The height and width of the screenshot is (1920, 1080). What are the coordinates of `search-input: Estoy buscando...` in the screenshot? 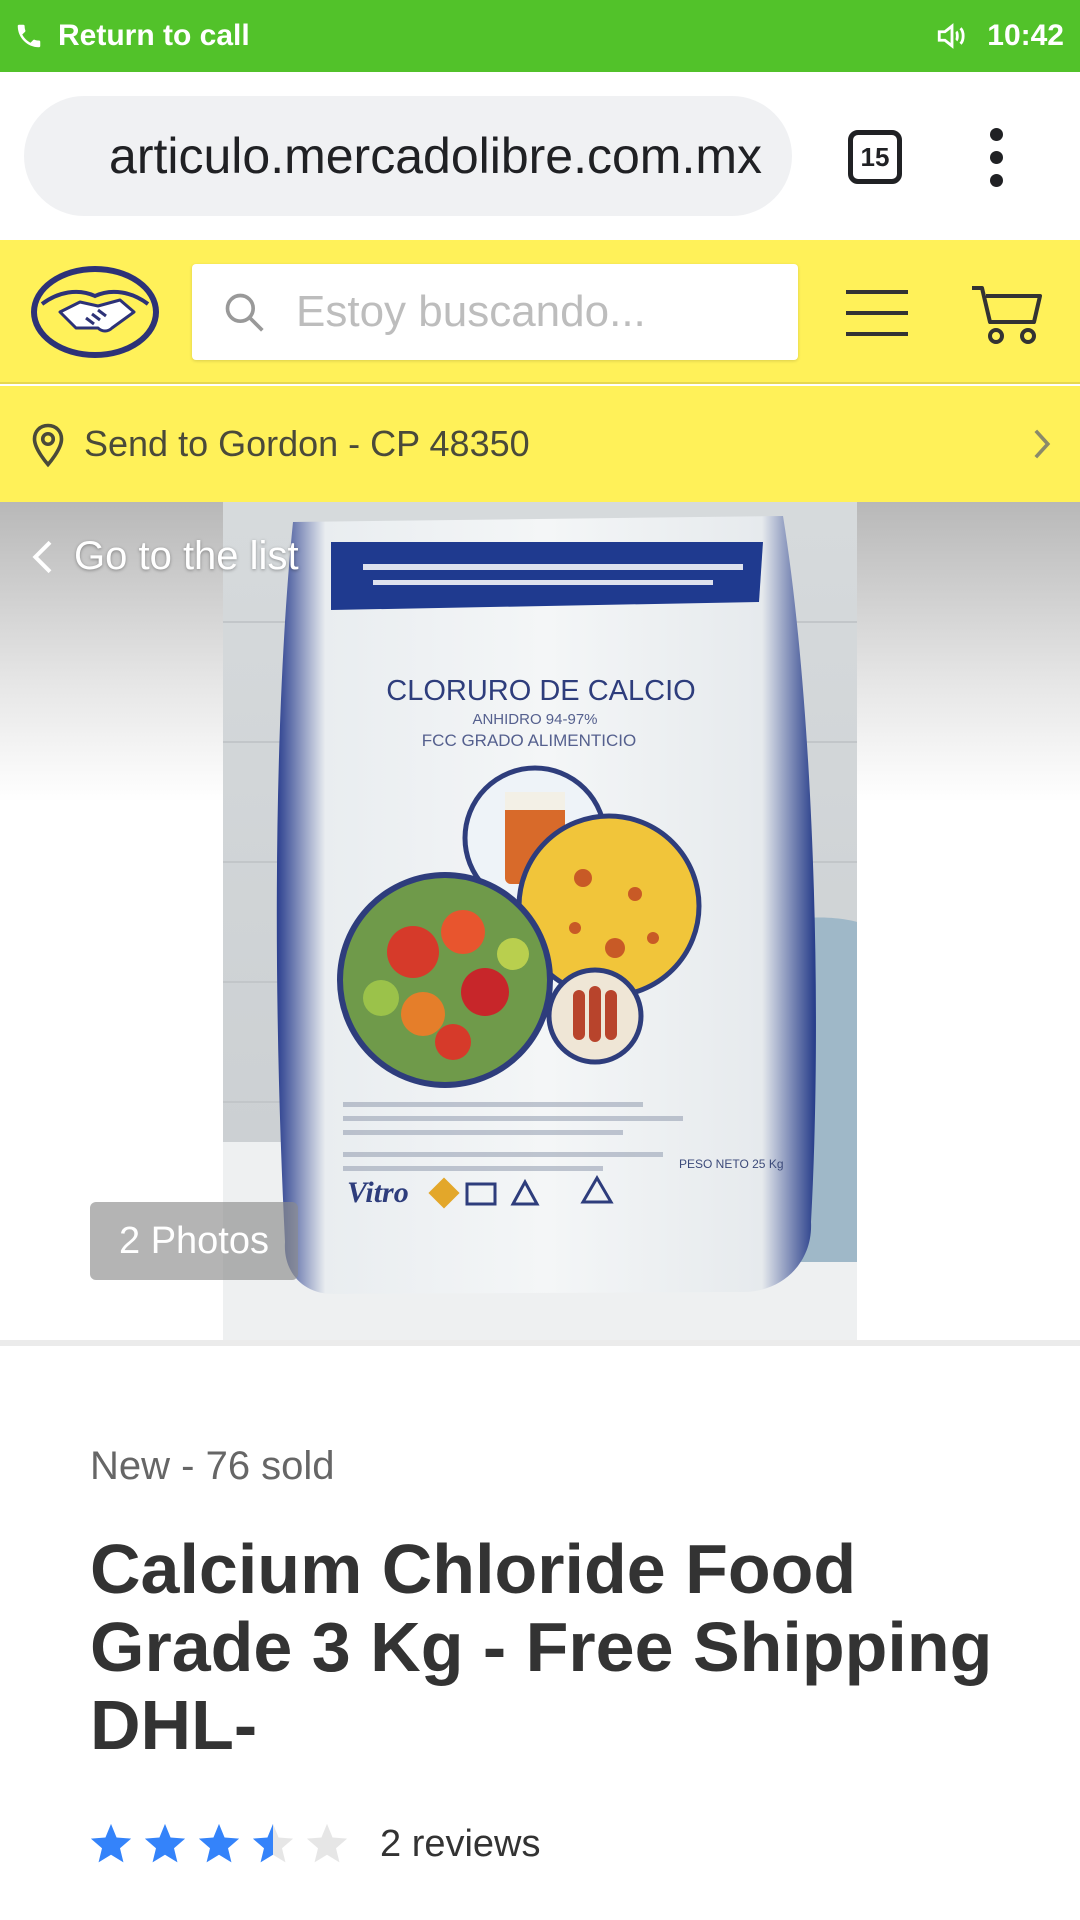 It's located at (495, 312).